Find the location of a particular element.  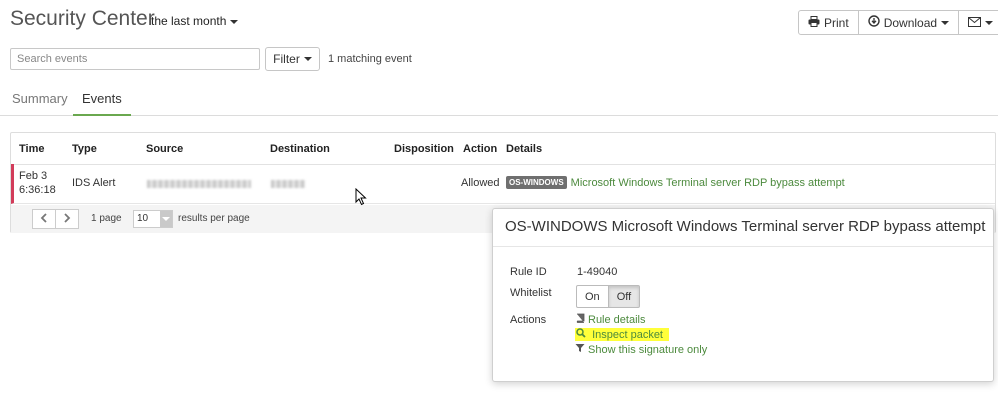

actions-label: Actions is located at coordinates (528, 320).